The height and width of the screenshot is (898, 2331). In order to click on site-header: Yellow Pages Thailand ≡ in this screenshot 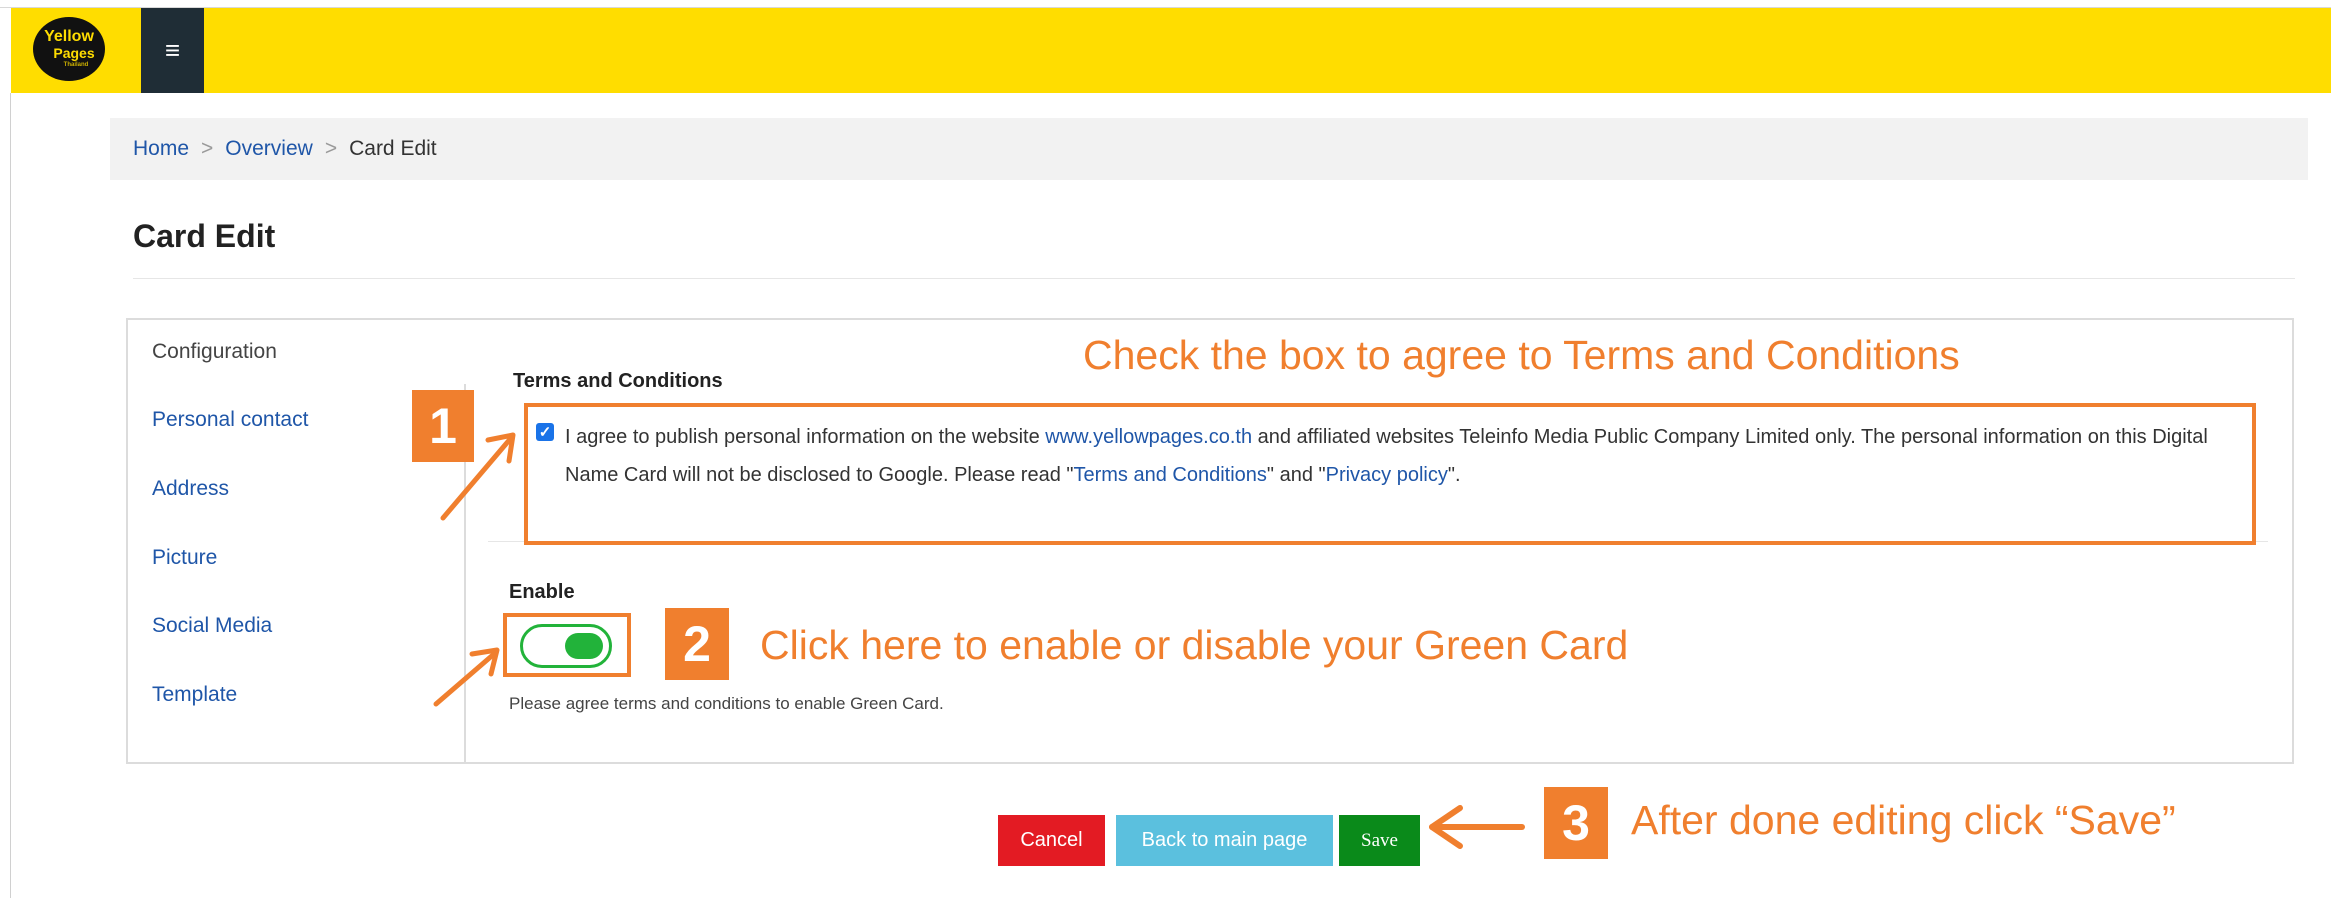, I will do `click(1171, 50)`.